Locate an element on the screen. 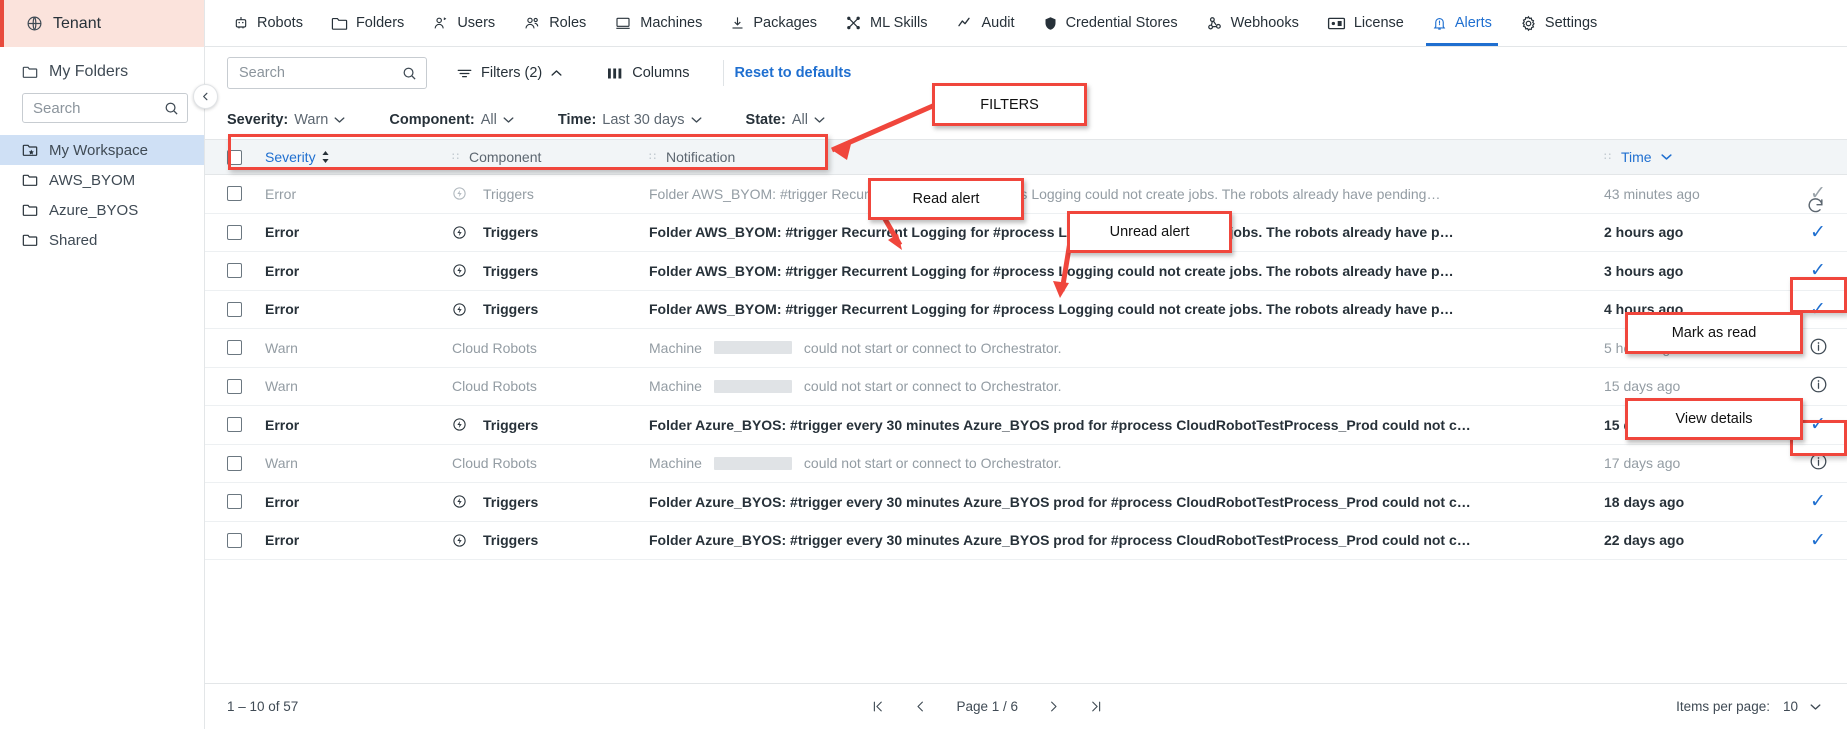 The width and height of the screenshot is (1847, 729). gear-icon is located at coordinates (1528, 23).